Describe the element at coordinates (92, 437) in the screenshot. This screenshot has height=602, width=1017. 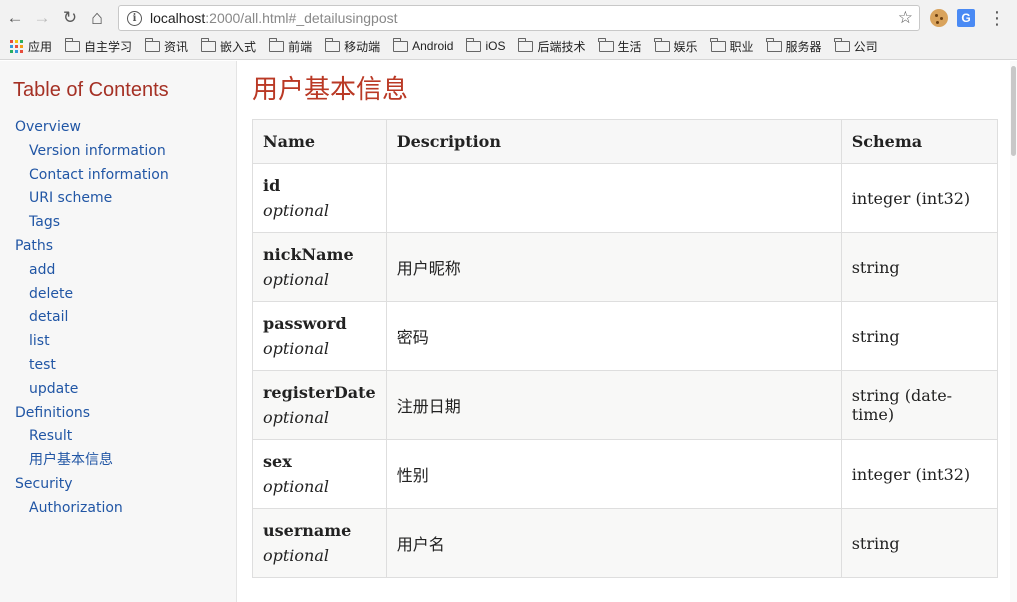
I see `toc-link: Result` at that location.